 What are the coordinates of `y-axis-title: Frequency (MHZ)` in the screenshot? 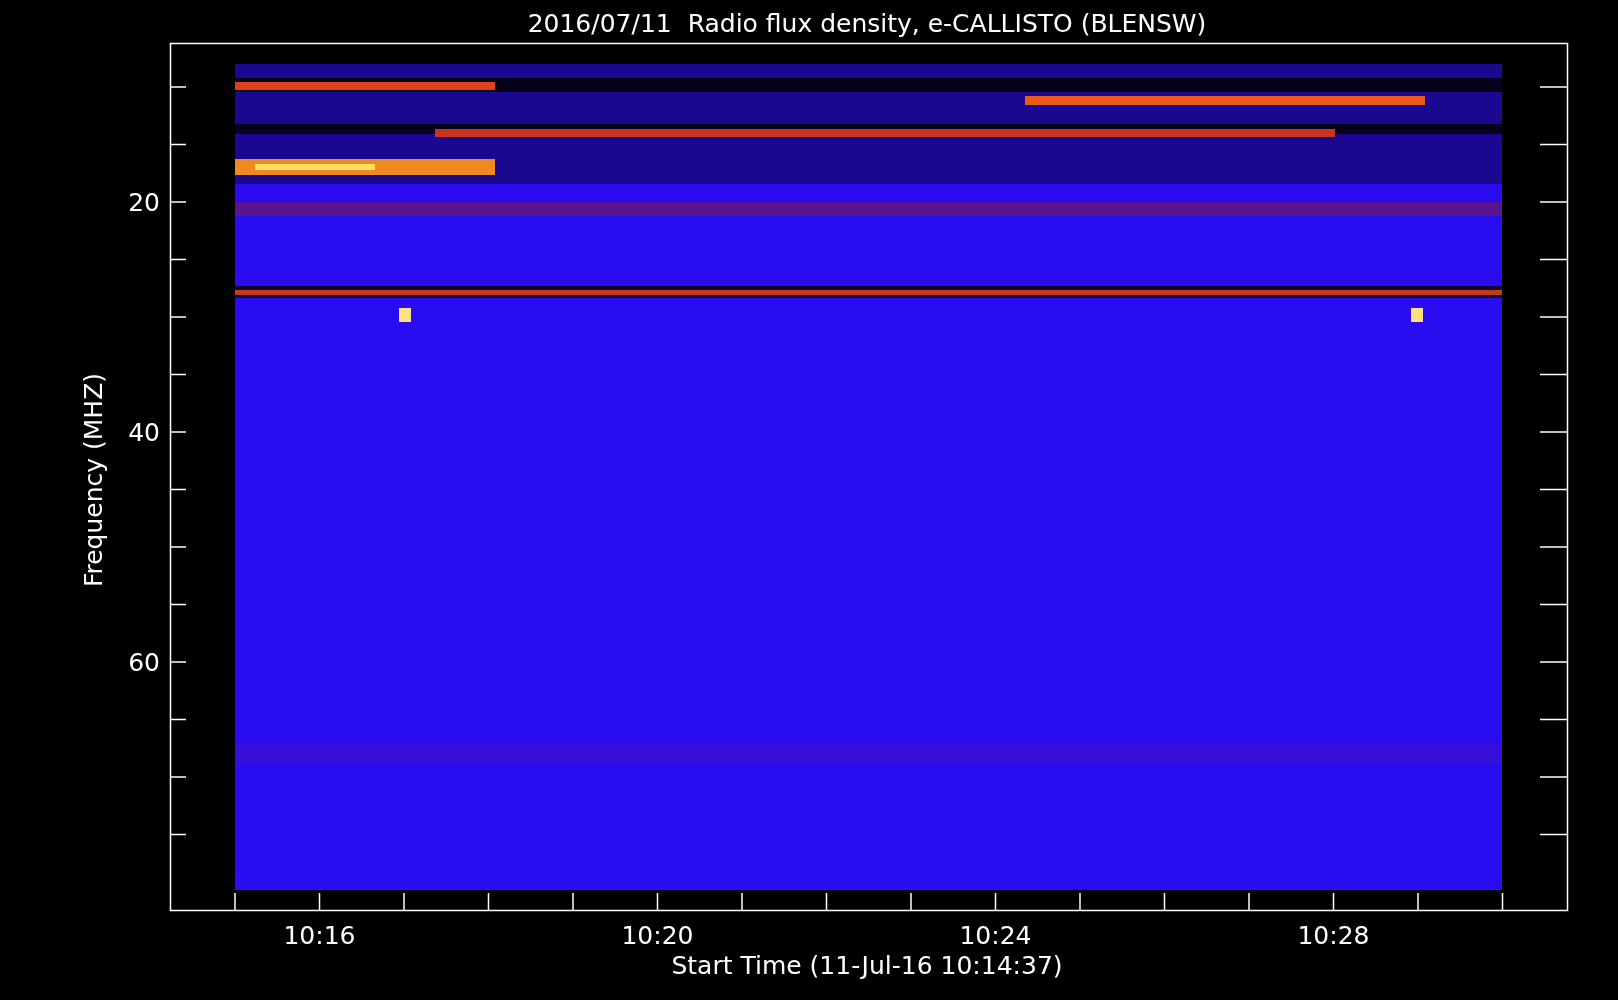 It's located at (93, 480).